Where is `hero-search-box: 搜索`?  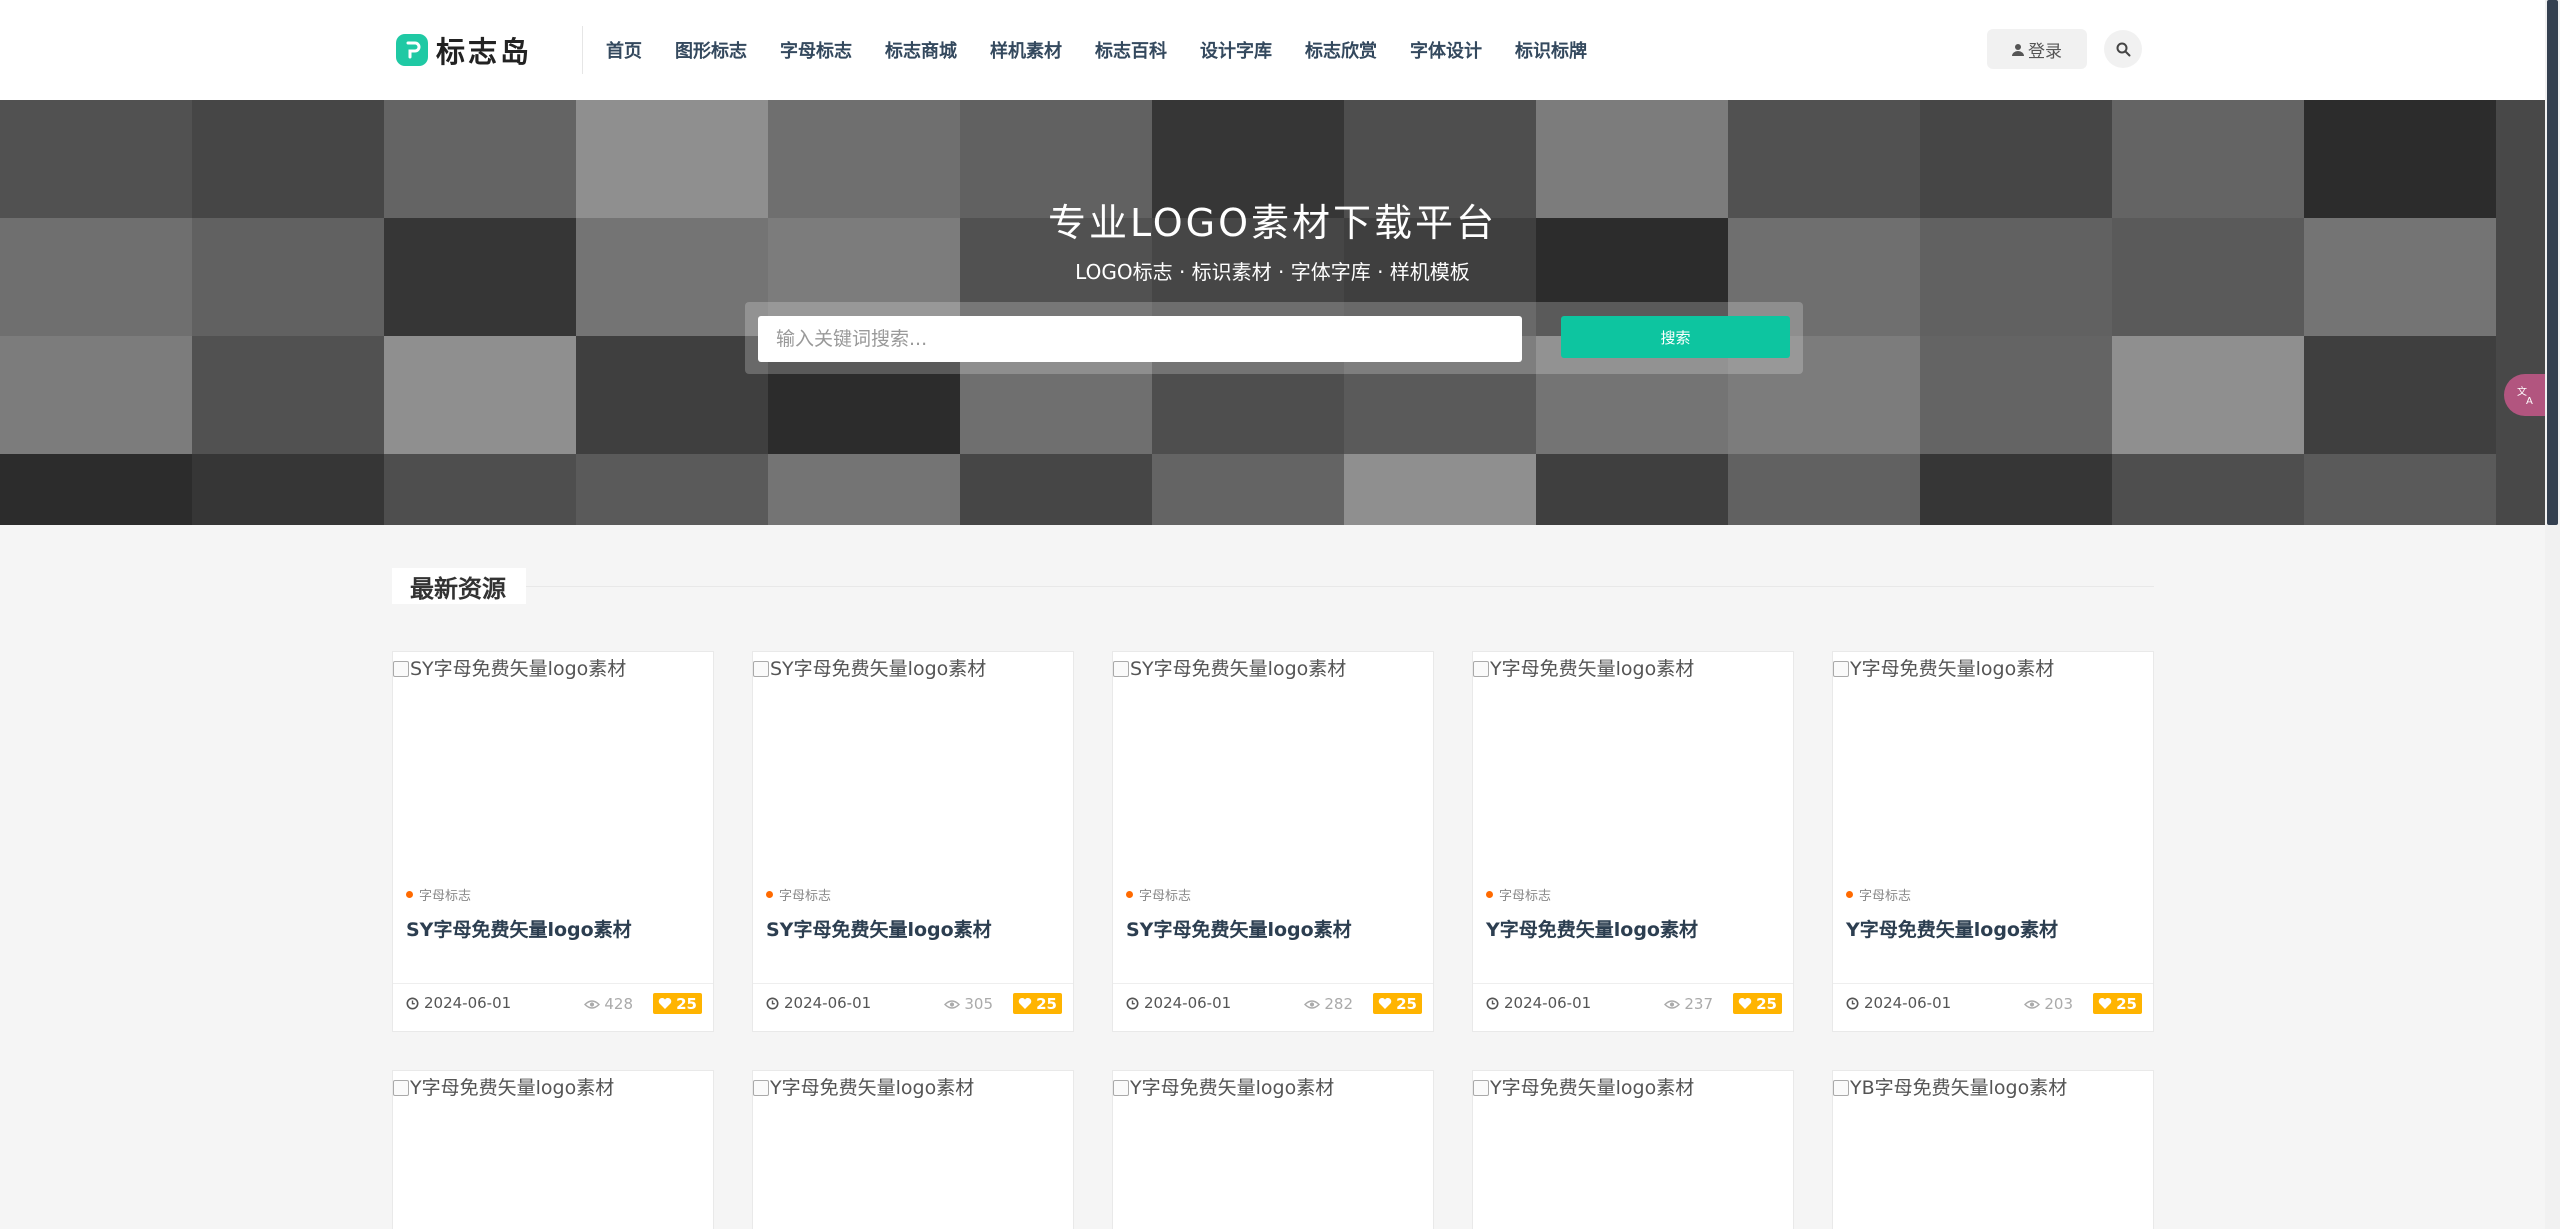
hero-search-box: 搜索 is located at coordinates (1274, 338).